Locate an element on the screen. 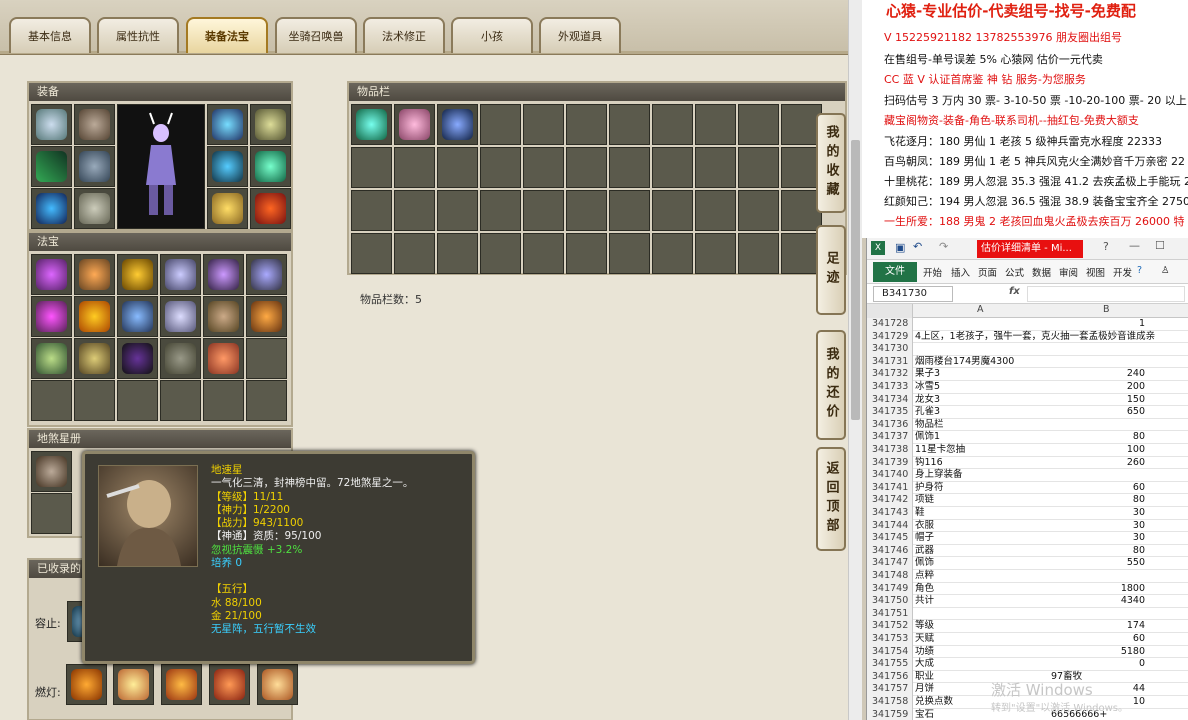 This screenshot has width=1188, height=720. cell-a: 等级 is located at coordinates (983, 626).